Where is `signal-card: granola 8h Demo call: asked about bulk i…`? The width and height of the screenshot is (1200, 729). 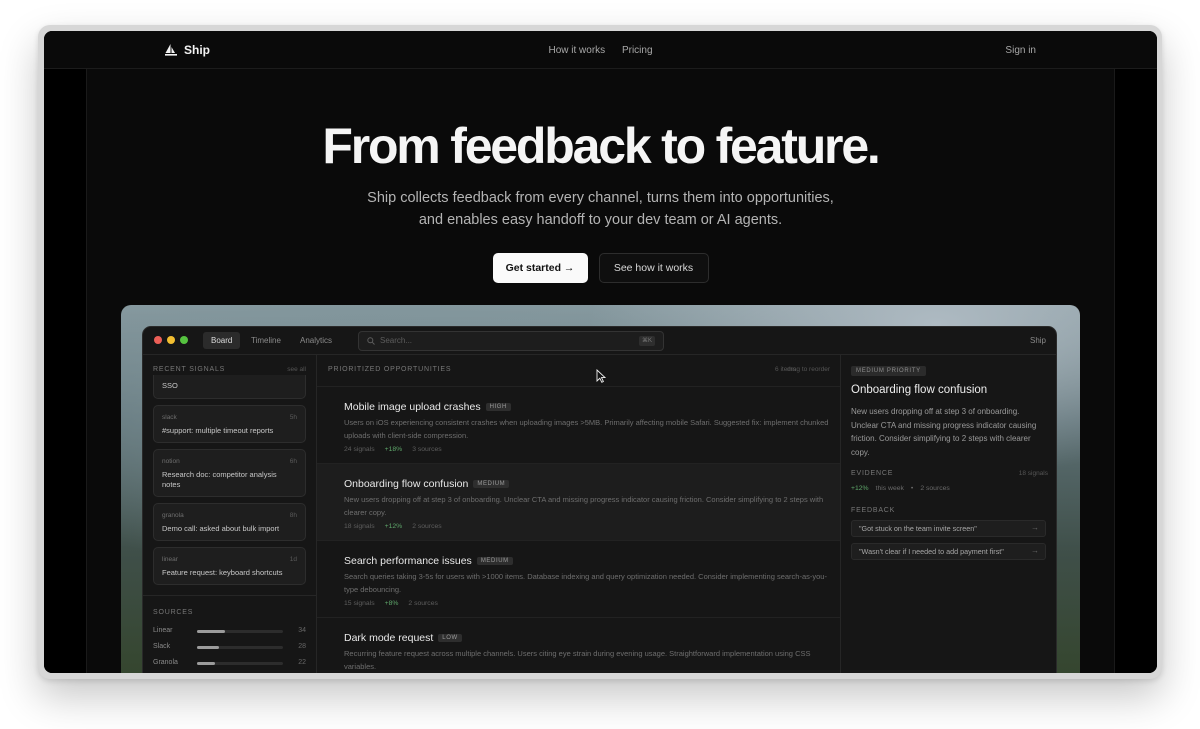 signal-card: granola 8h Demo call: asked about bulk i… is located at coordinates (229, 522).